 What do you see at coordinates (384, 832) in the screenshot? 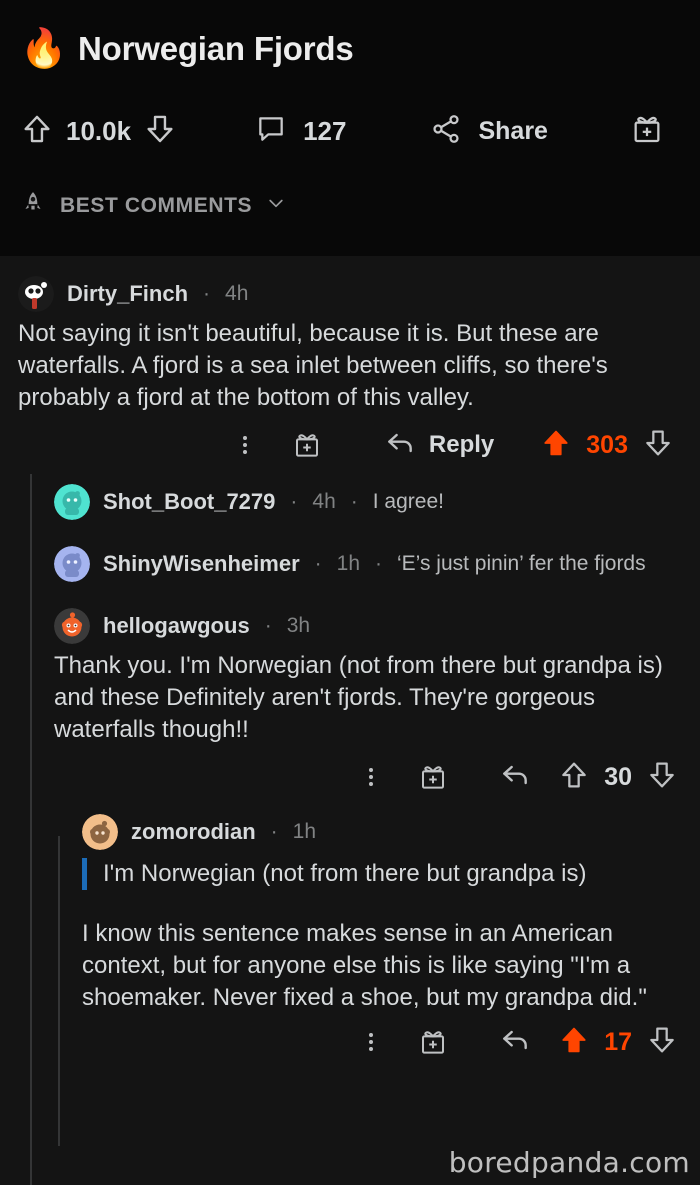
I see `comment-header: zomorodian · 1h` at bounding box center [384, 832].